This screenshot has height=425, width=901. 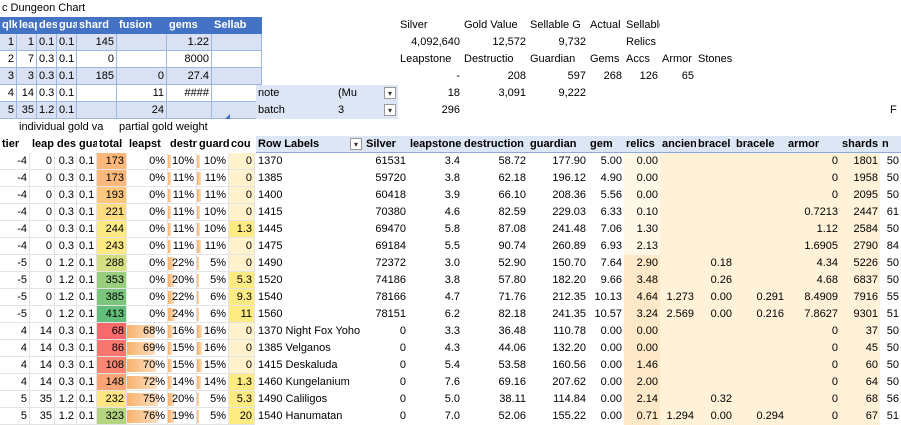 I want to click on pivot-cell: 2.13, so click(x=642, y=246).